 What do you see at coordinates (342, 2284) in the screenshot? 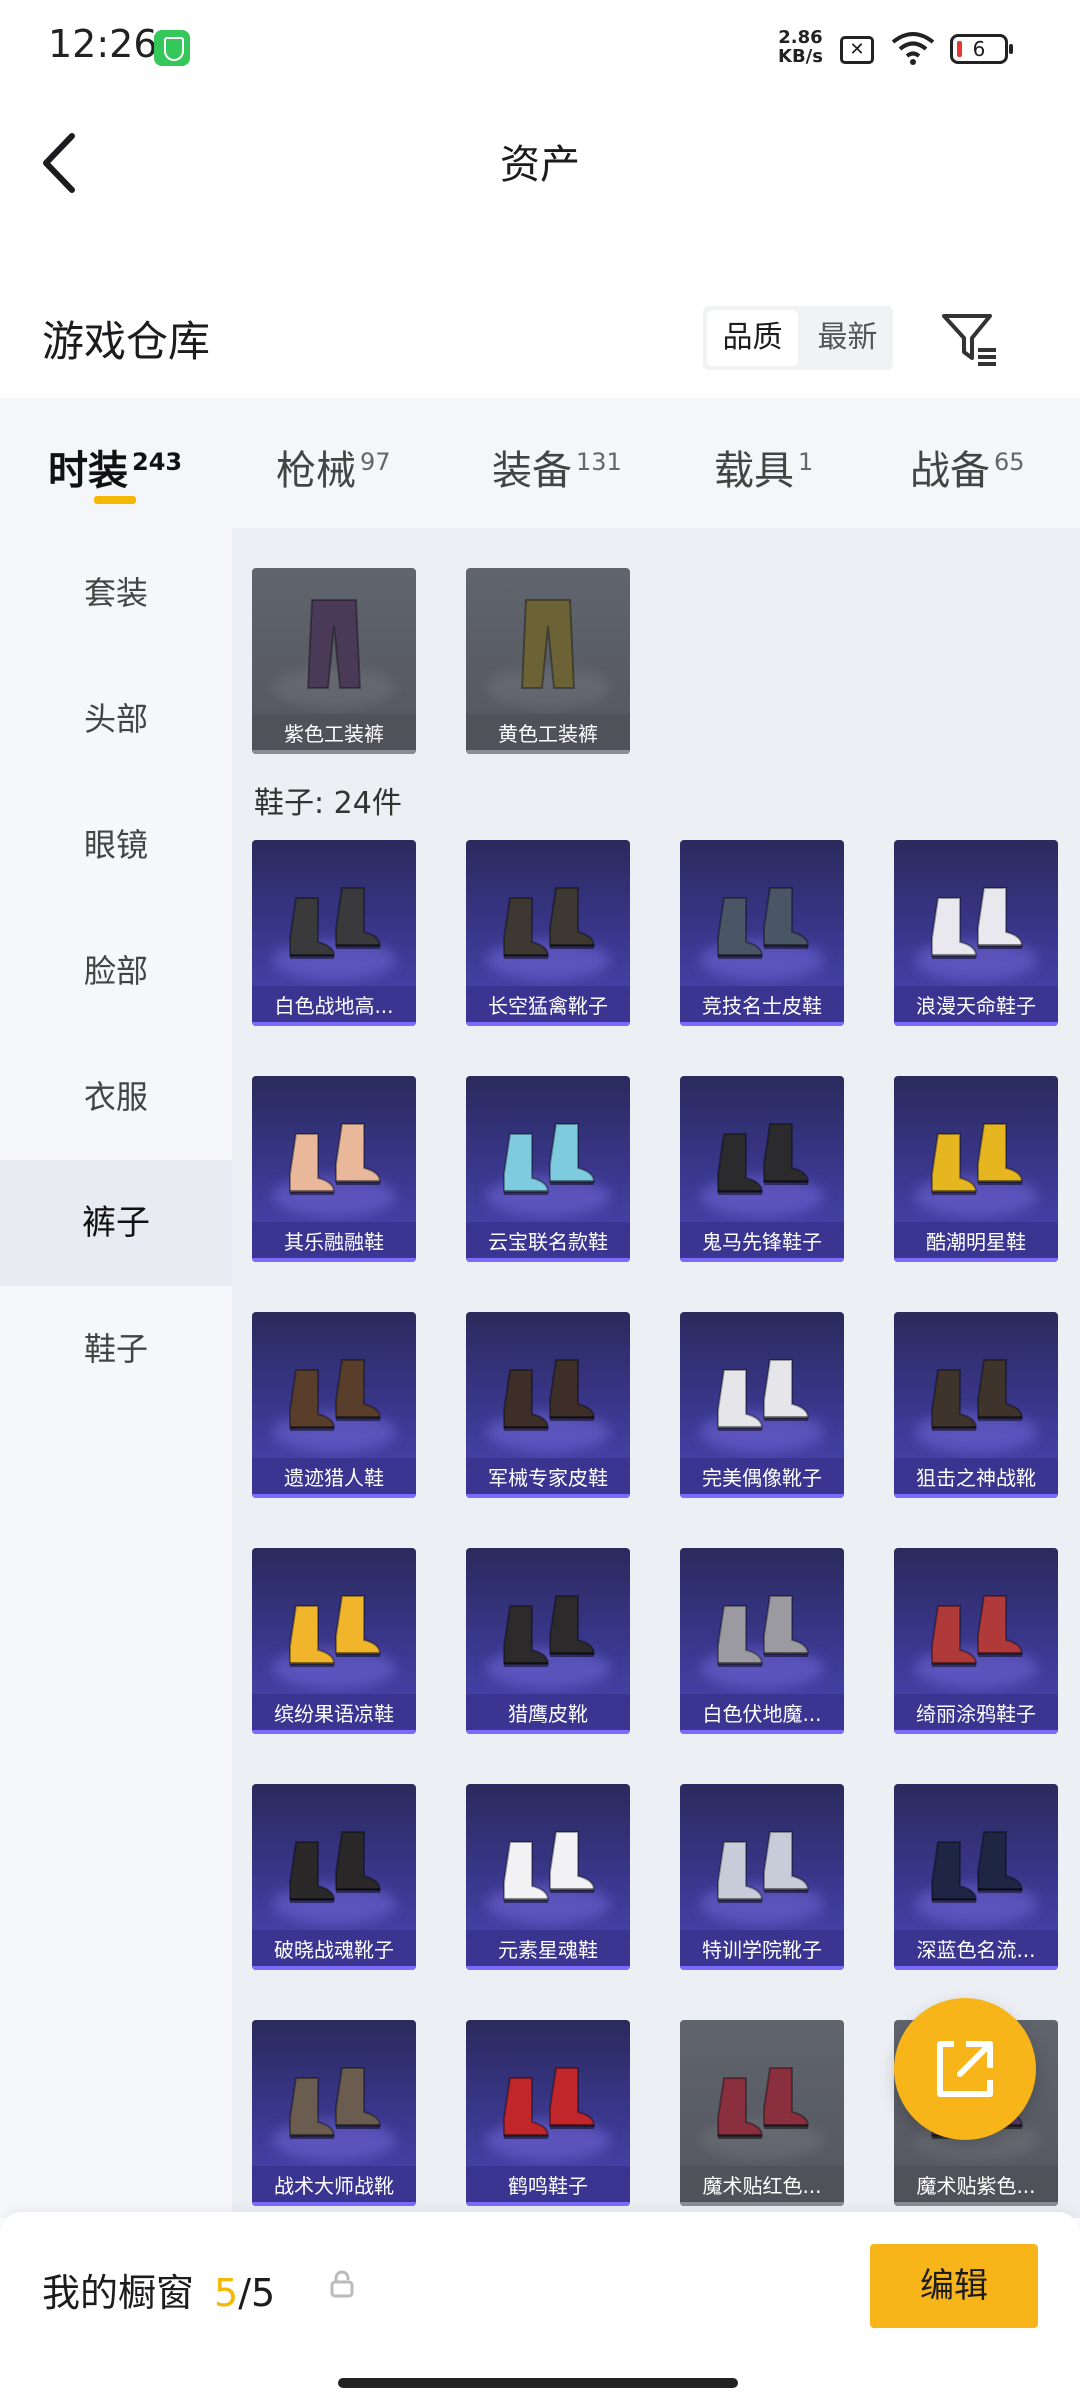
I see `lock-icon` at bounding box center [342, 2284].